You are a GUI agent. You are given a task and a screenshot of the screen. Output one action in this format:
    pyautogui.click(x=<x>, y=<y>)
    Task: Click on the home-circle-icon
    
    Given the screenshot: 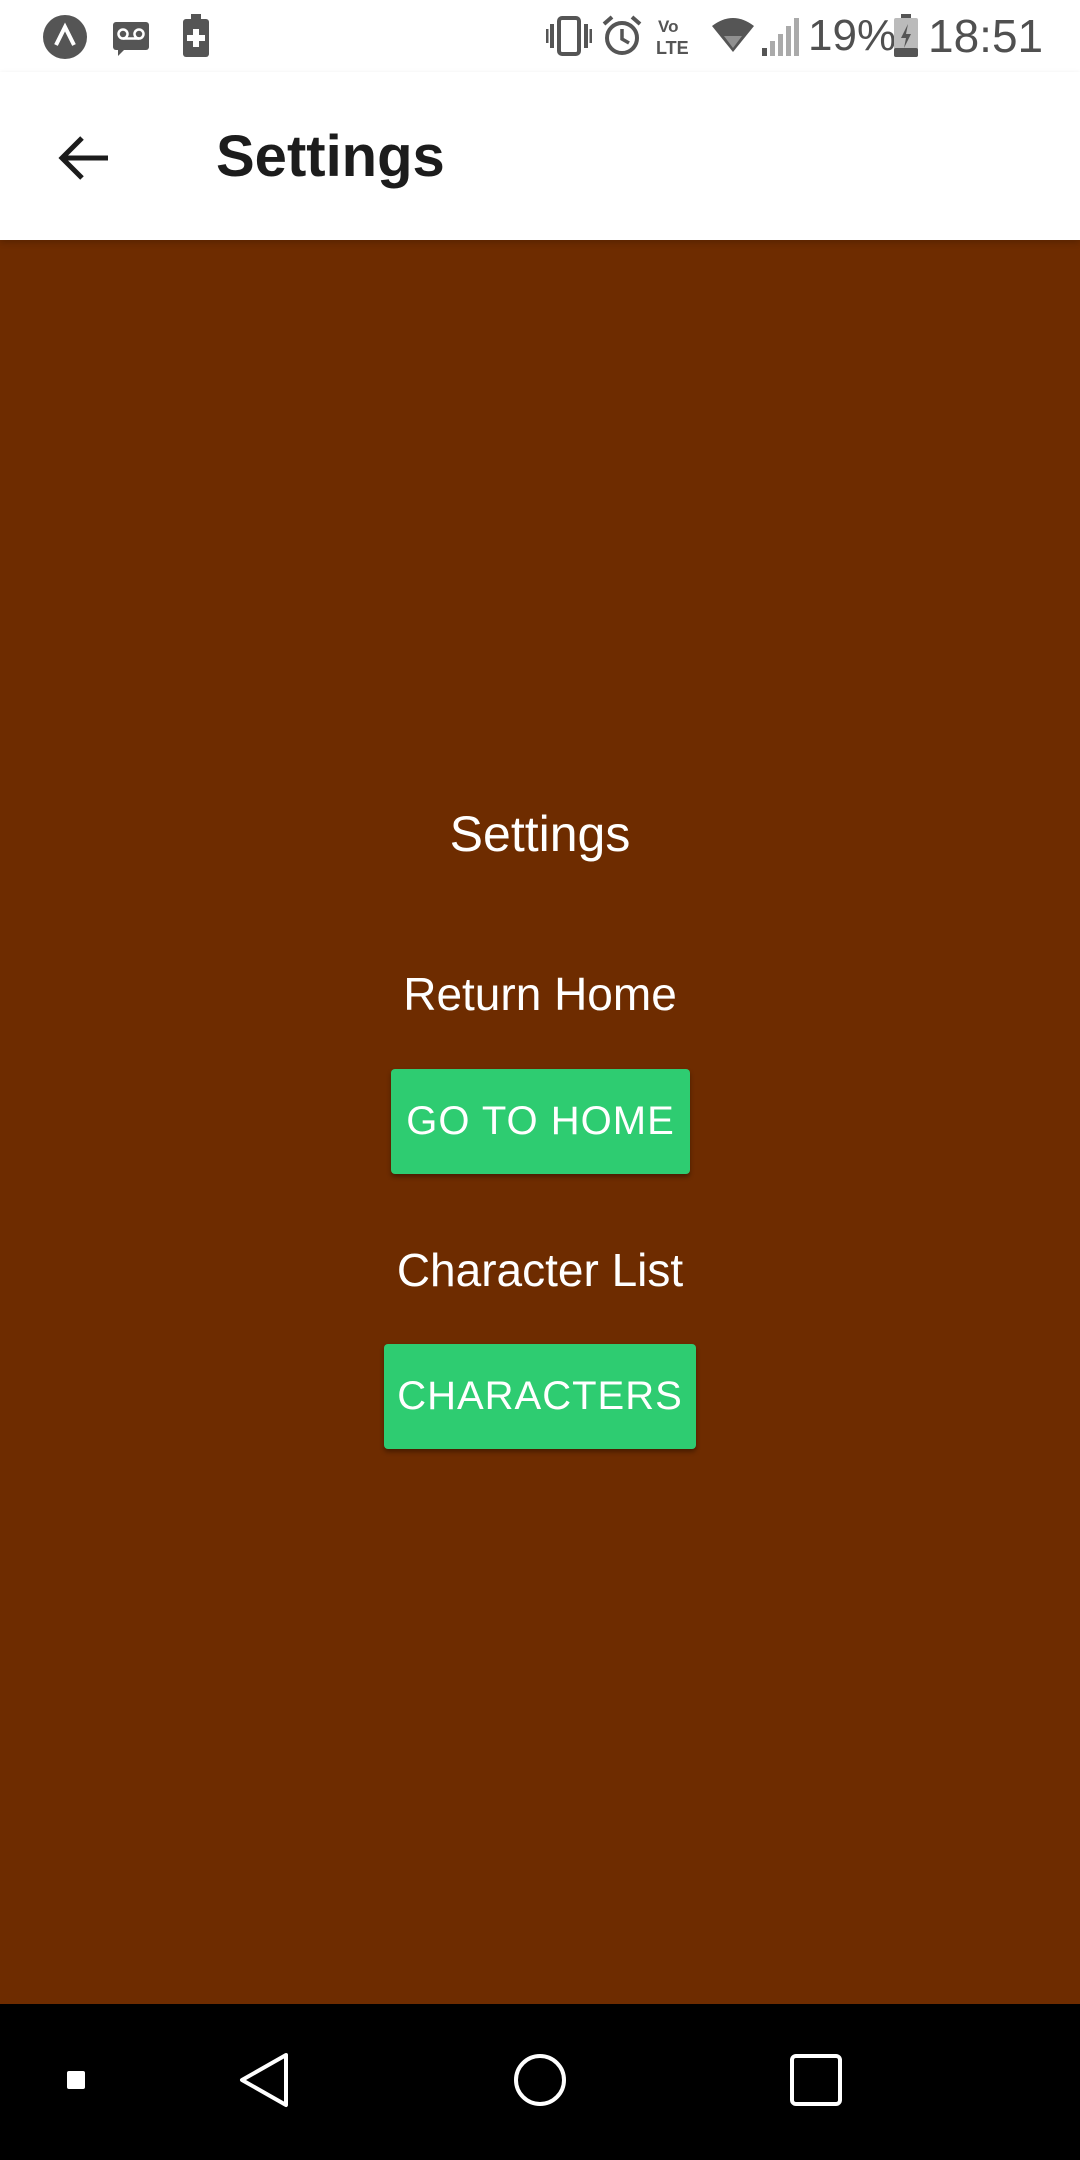 What is the action you would take?
    pyautogui.click(x=540, y=2082)
    